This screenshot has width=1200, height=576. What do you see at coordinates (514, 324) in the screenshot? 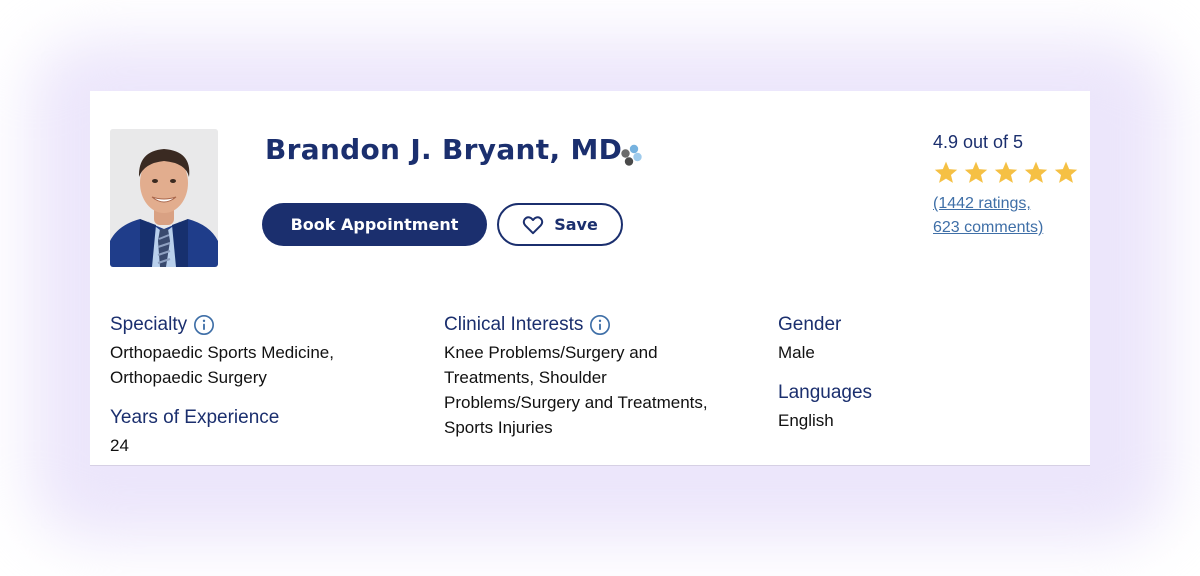
I see `clinical-interests-label: Clinical Interests` at bounding box center [514, 324].